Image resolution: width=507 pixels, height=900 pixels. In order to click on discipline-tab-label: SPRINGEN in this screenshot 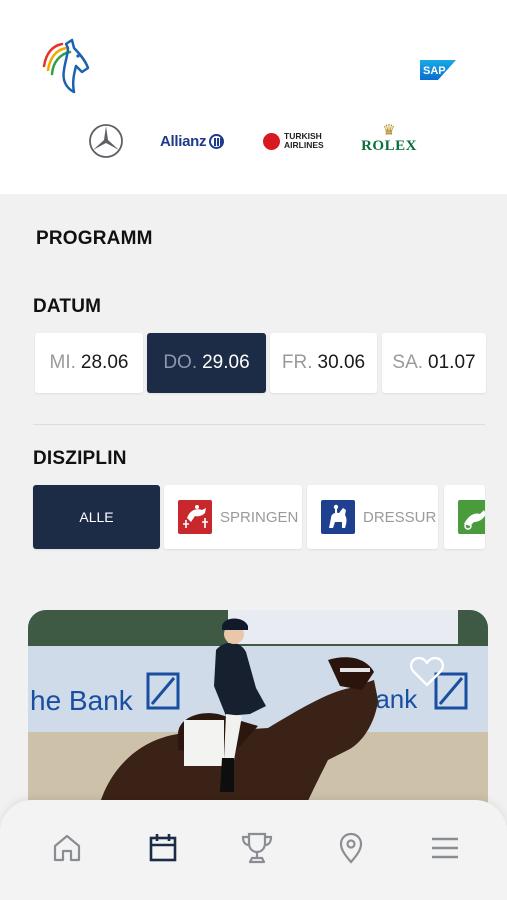, I will do `click(259, 517)`.